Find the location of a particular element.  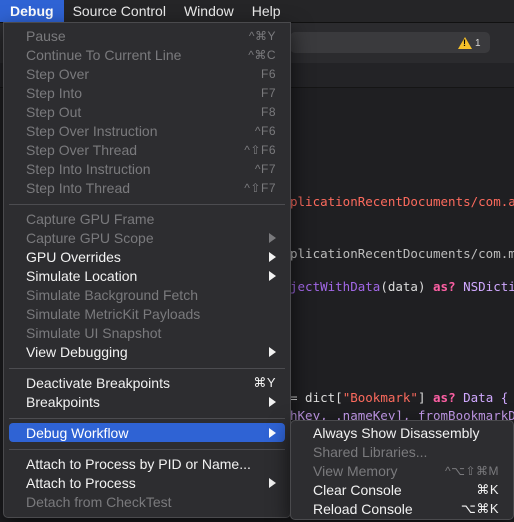

menu-item-simulate-background-fetch: Simulate Background Fetch is located at coordinates (147, 294).